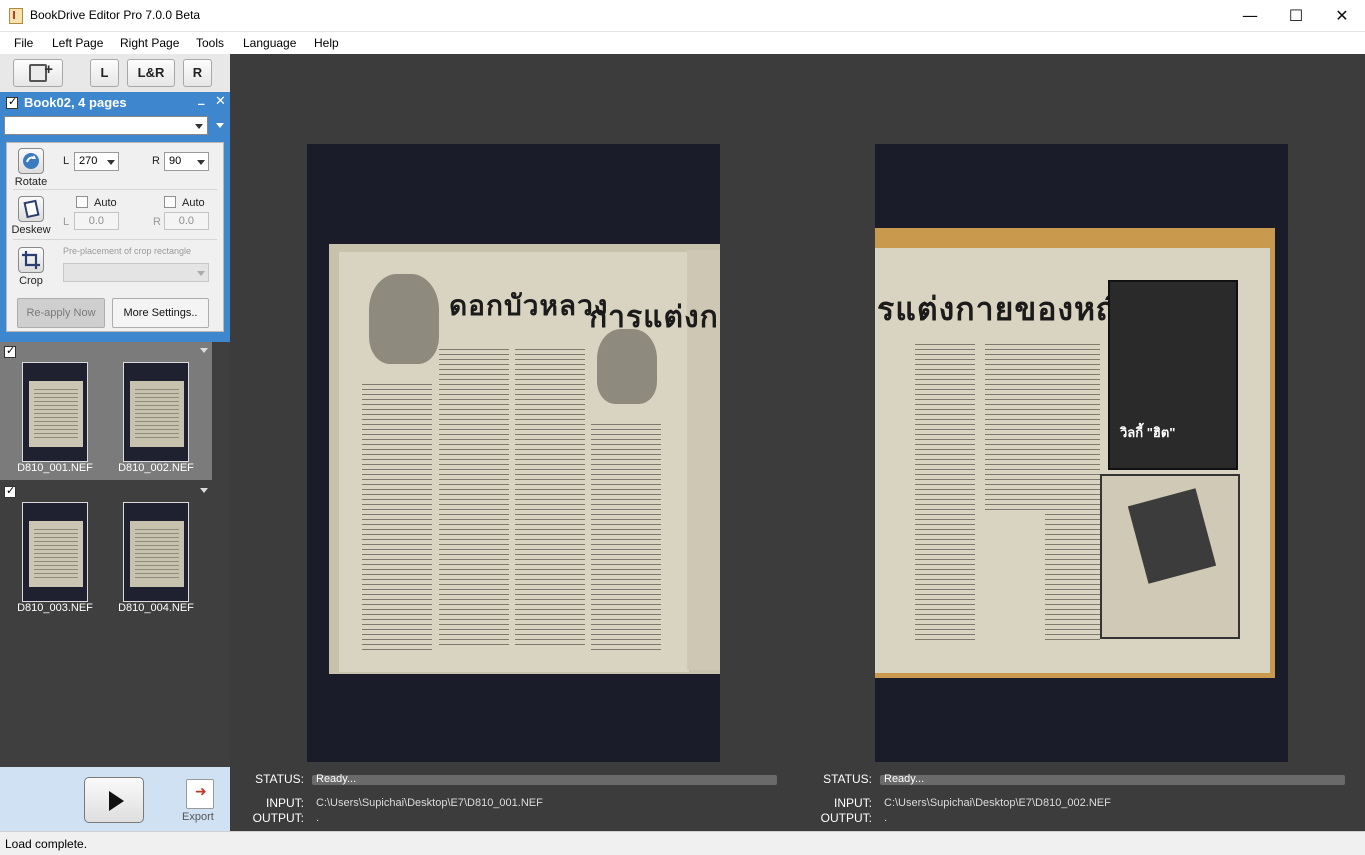 The width and height of the screenshot is (1365, 855). I want to click on left-output-path: ., so click(318, 818).